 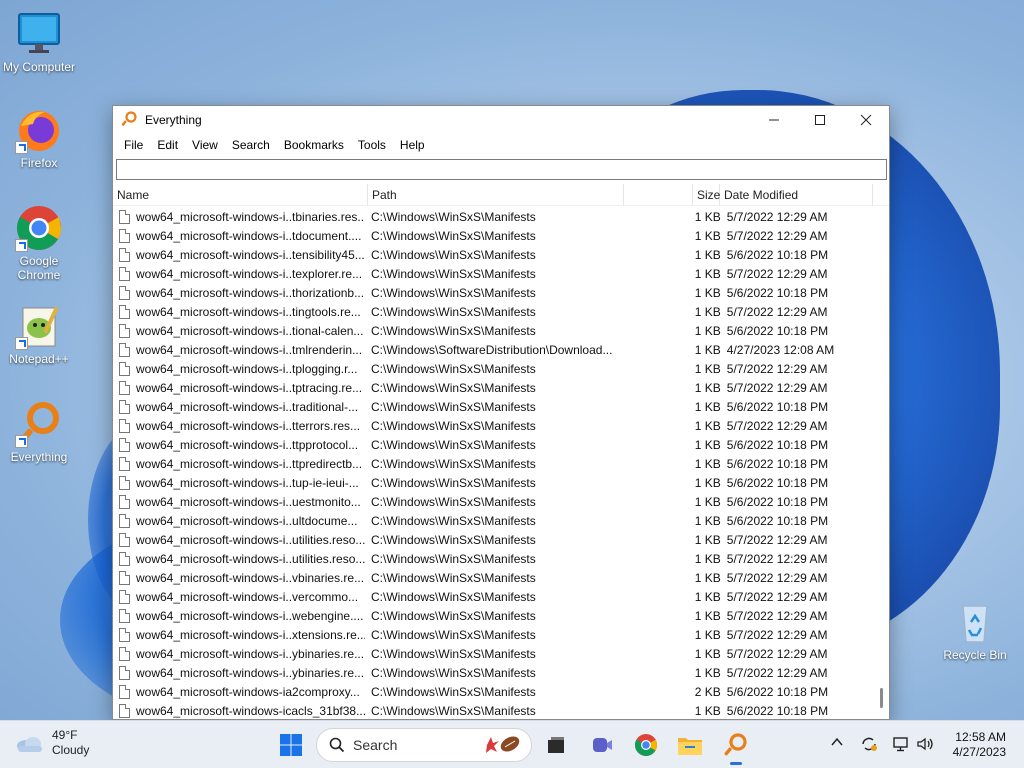 I want to click on column-header-date-modified: Date Modified, so click(x=796, y=194).